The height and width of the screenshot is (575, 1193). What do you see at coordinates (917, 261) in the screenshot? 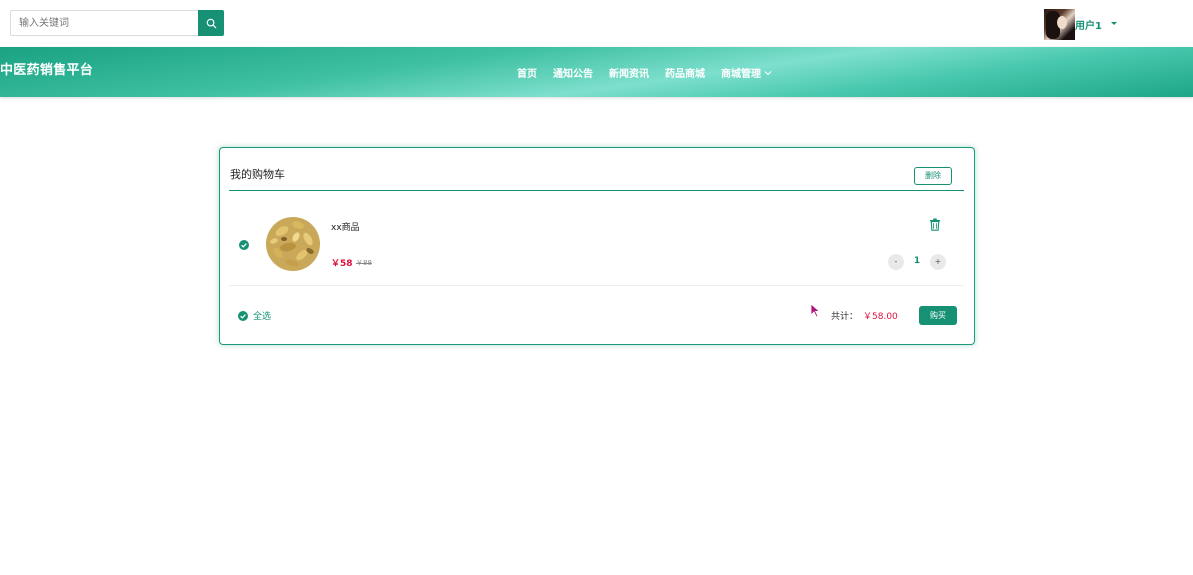
I see `quantity-value: 1` at bounding box center [917, 261].